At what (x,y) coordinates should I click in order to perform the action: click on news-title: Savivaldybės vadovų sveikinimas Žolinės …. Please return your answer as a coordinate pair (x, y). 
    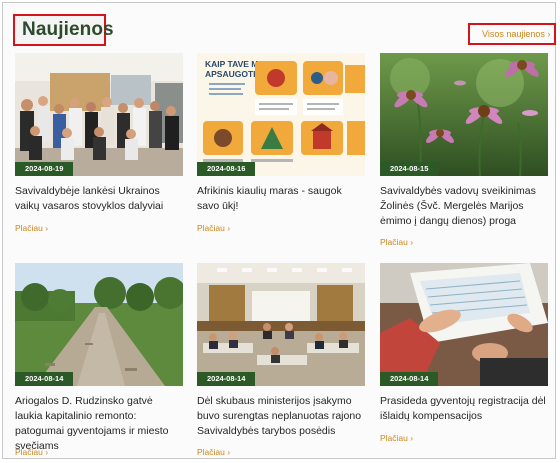
    Looking at the image, I should click on (464, 206).